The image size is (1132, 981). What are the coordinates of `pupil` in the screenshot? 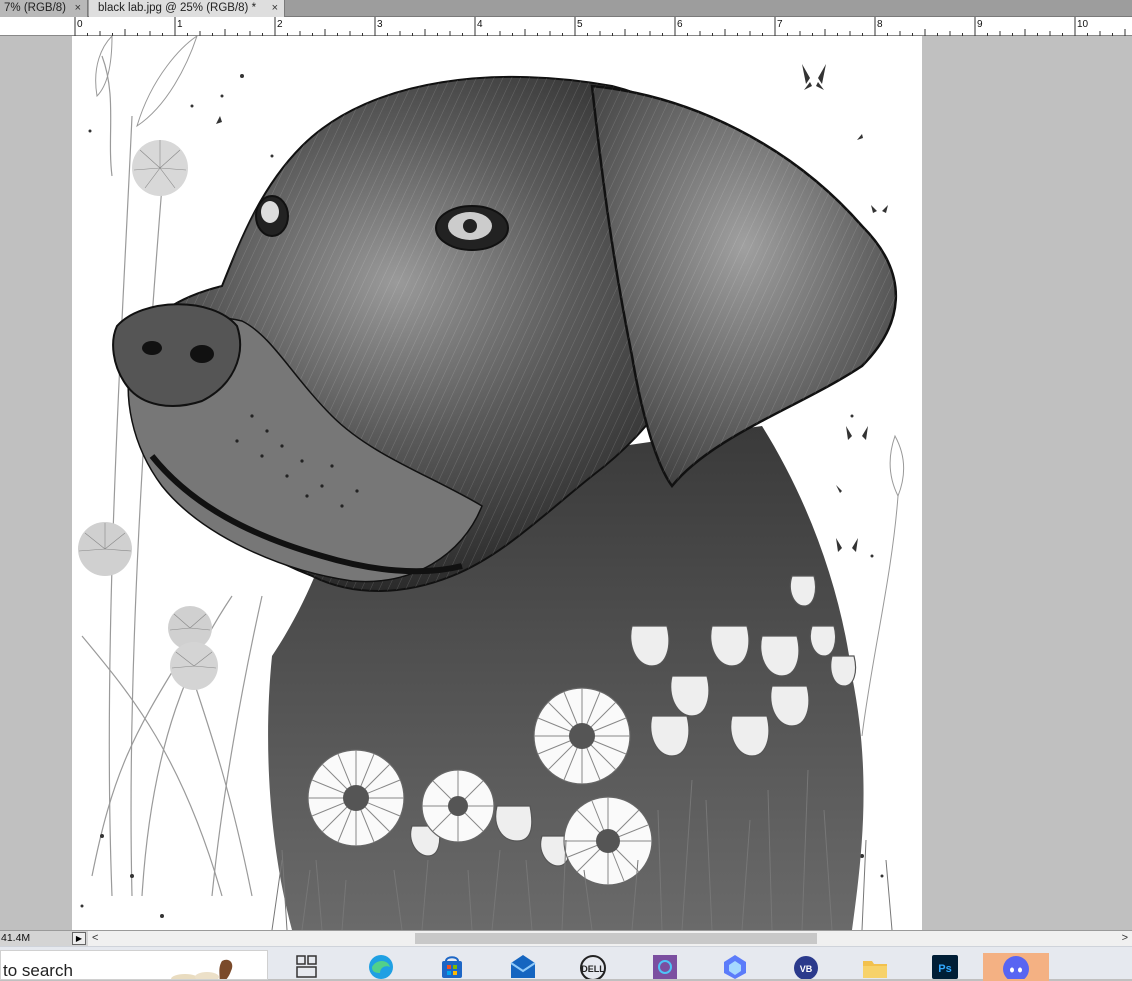 It's located at (470, 226).